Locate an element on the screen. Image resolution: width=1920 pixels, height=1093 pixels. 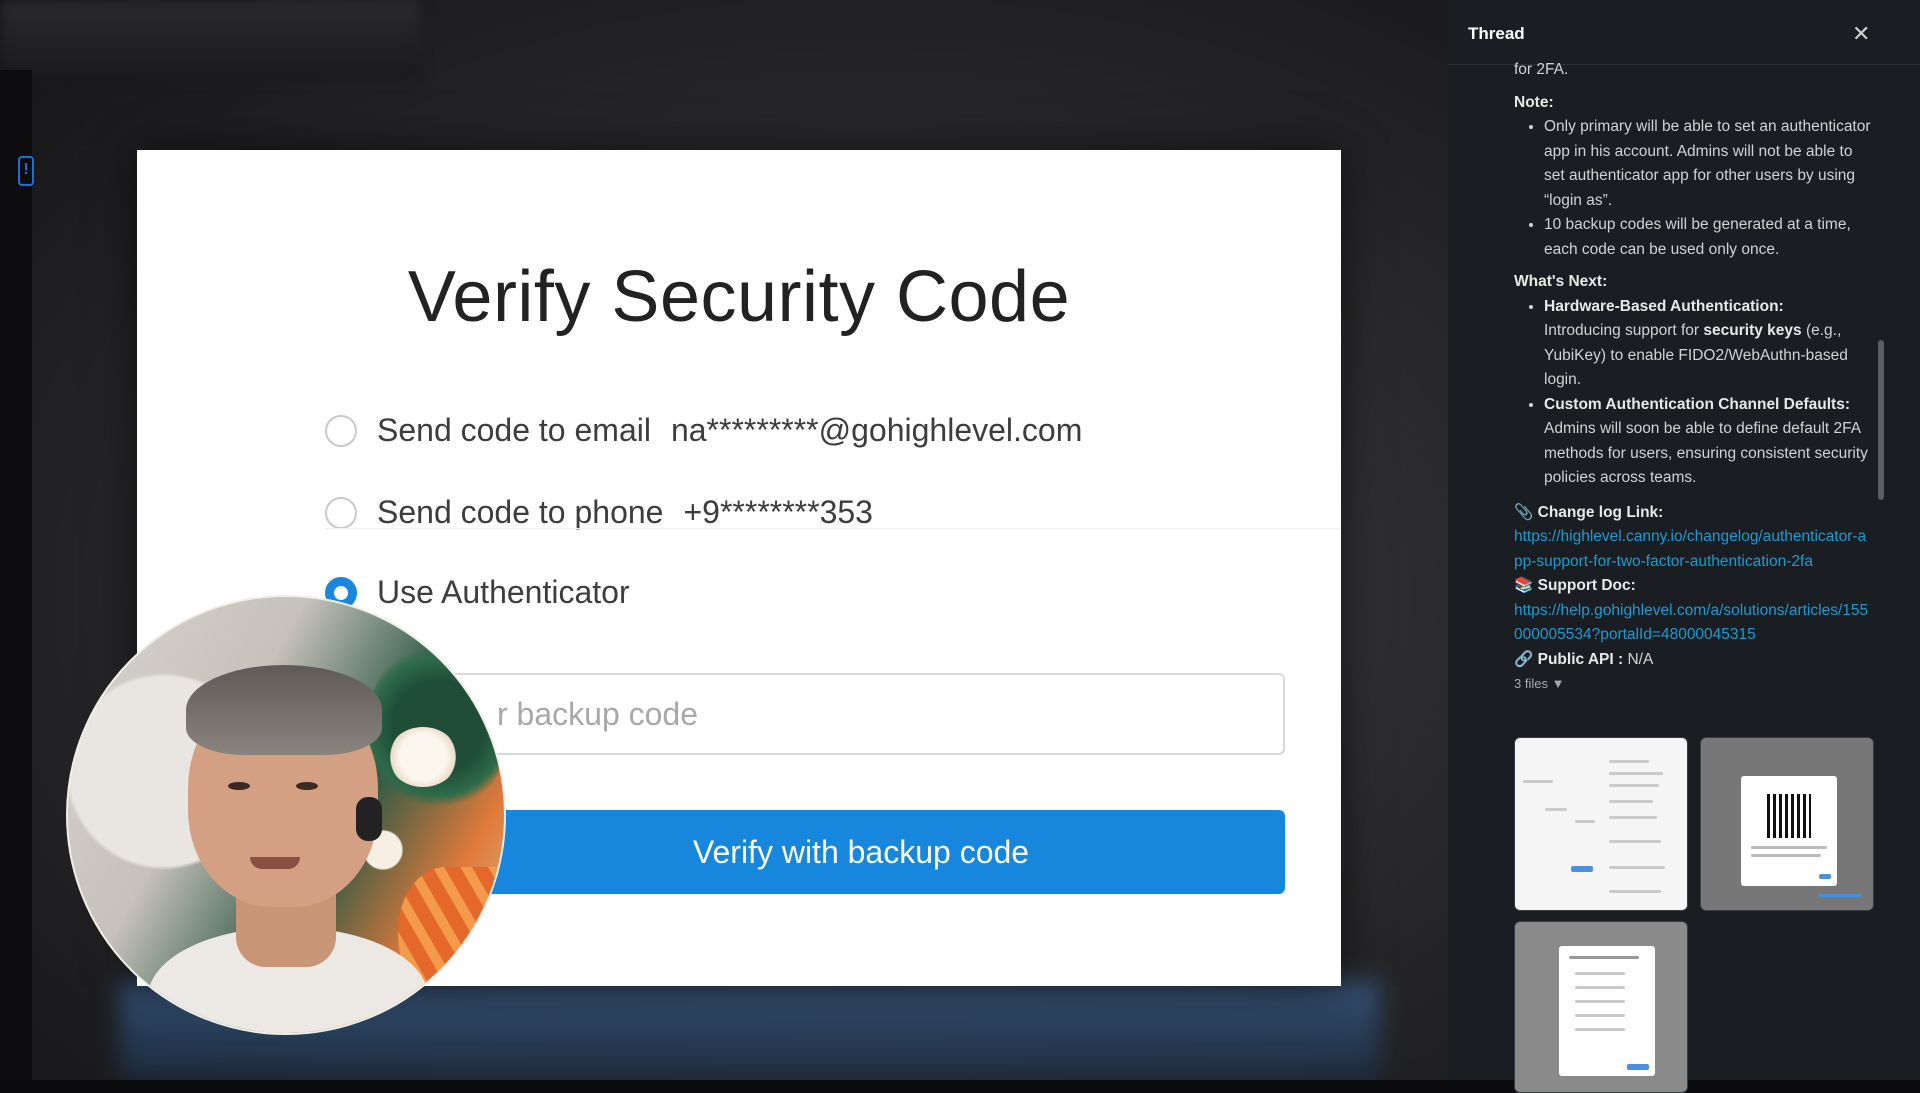
caret-down-icon: ▼ is located at coordinates (1558, 683).